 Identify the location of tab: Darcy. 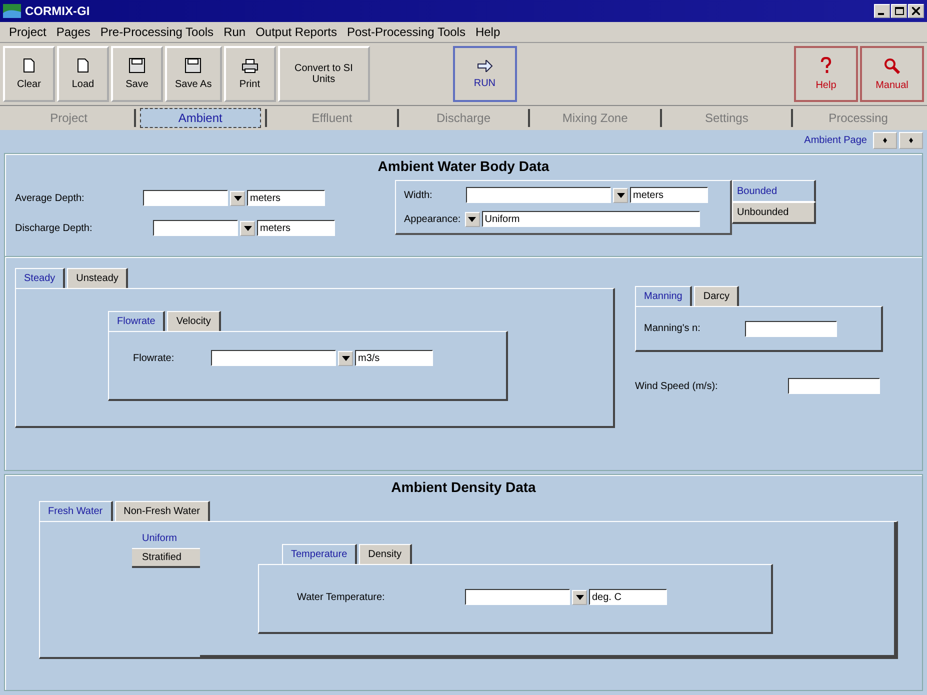
(717, 296).